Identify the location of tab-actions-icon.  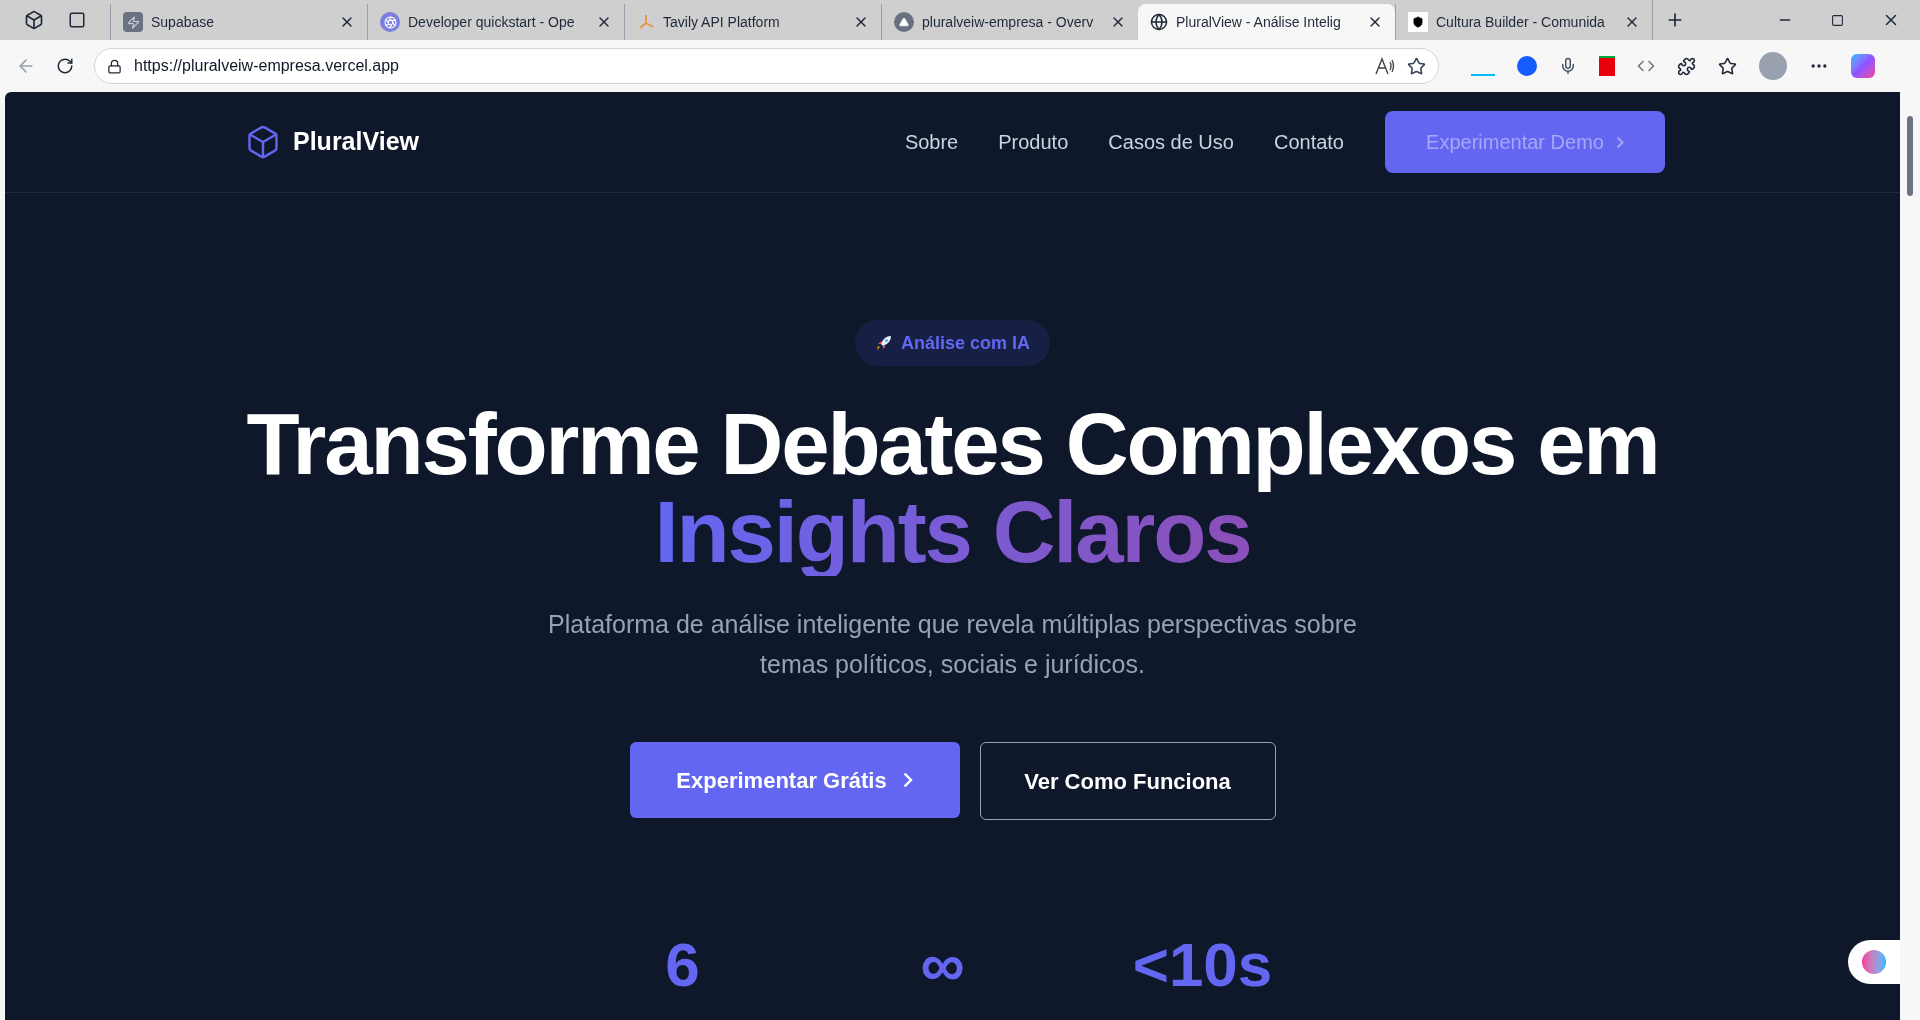
(77, 20).